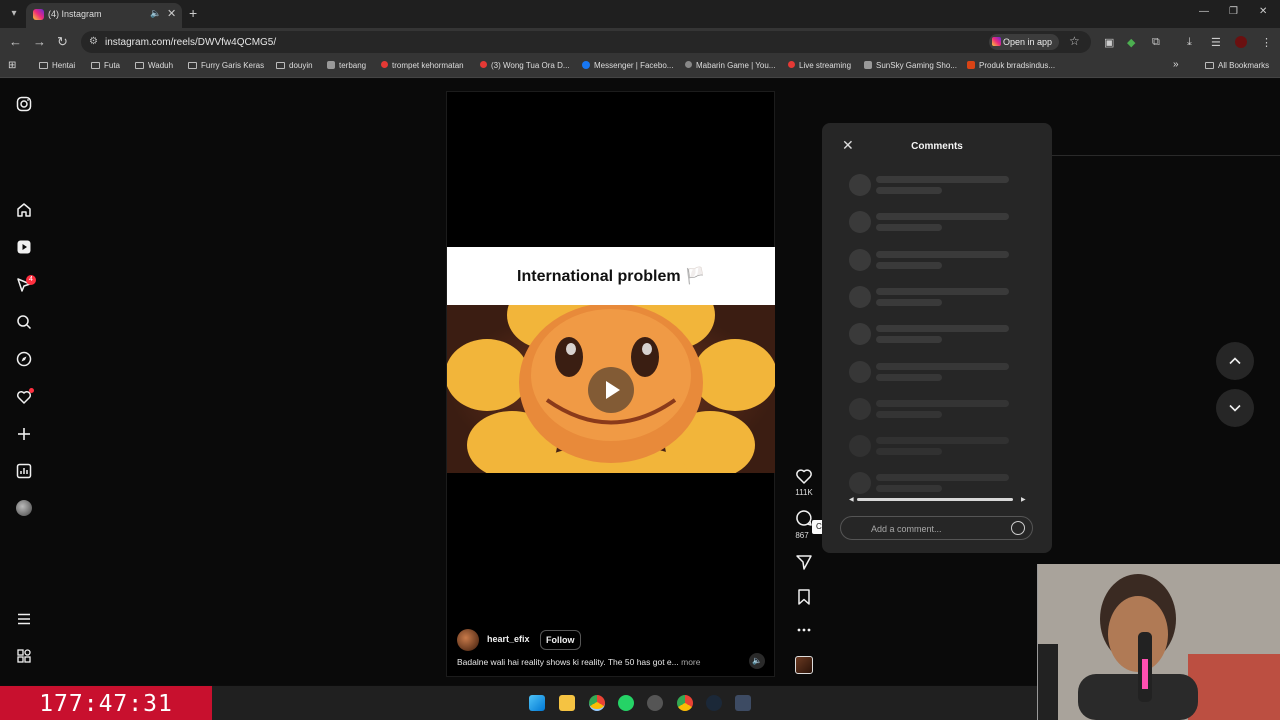 This screenshot has height=720, width=1280. I want to click on tab-audio-icon: 🔈, so click(155, 13).